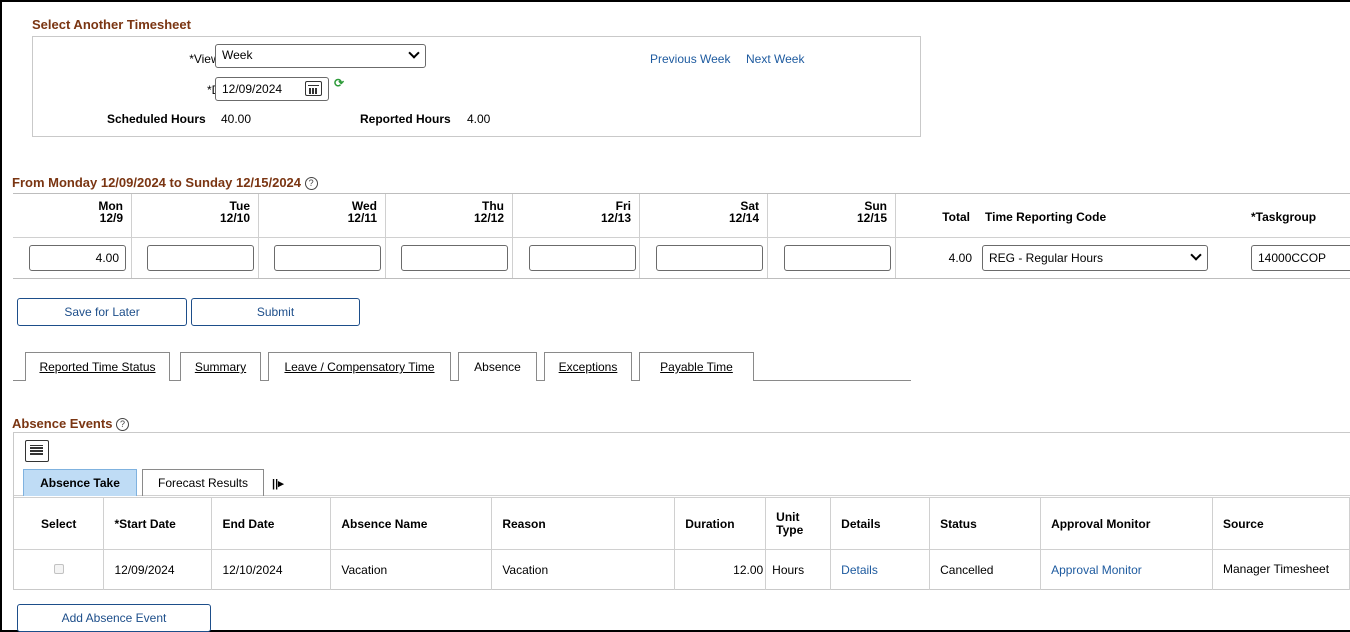  I want to click on taskgroup-input: 14000CCOP, so click(1300, 258).